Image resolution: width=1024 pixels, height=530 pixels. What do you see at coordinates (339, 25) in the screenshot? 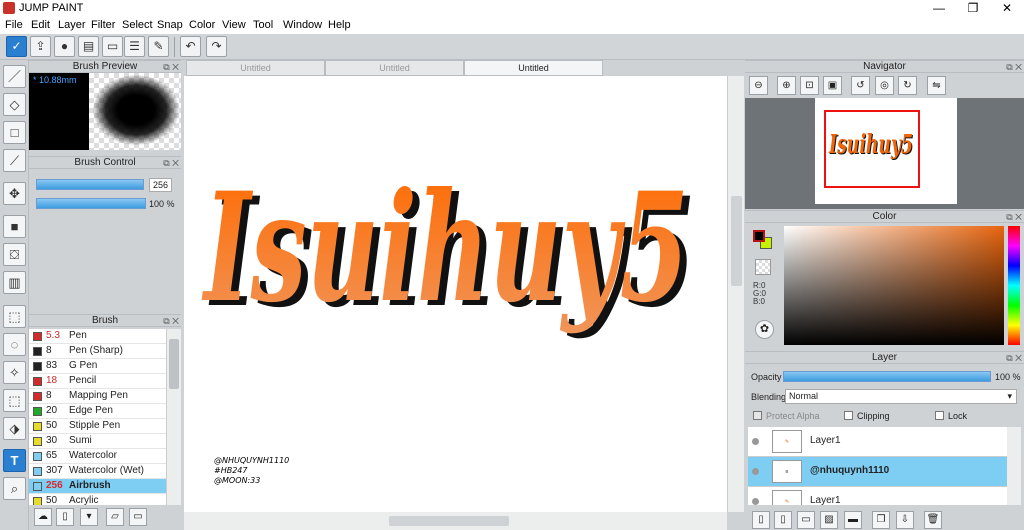
I see `menu-help: Help` at bounding box center [339, 25].